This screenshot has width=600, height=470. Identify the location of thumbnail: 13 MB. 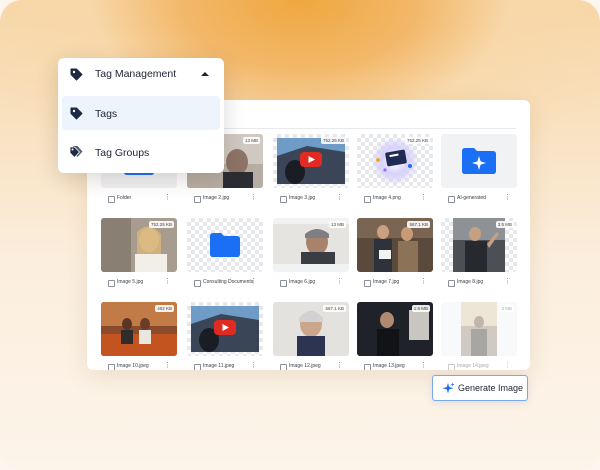
(311, 245).